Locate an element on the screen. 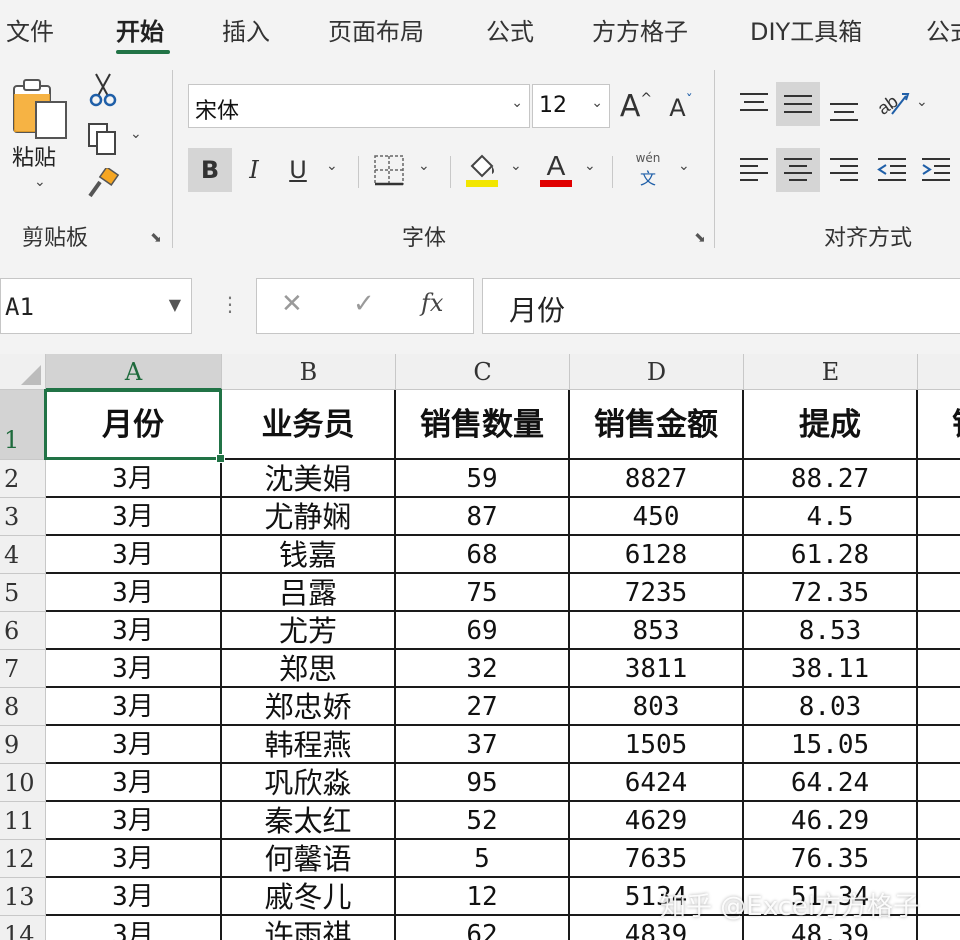 This screenshot has width=960, height=940. table-cell: 853 is located at coordinates (657, 631).